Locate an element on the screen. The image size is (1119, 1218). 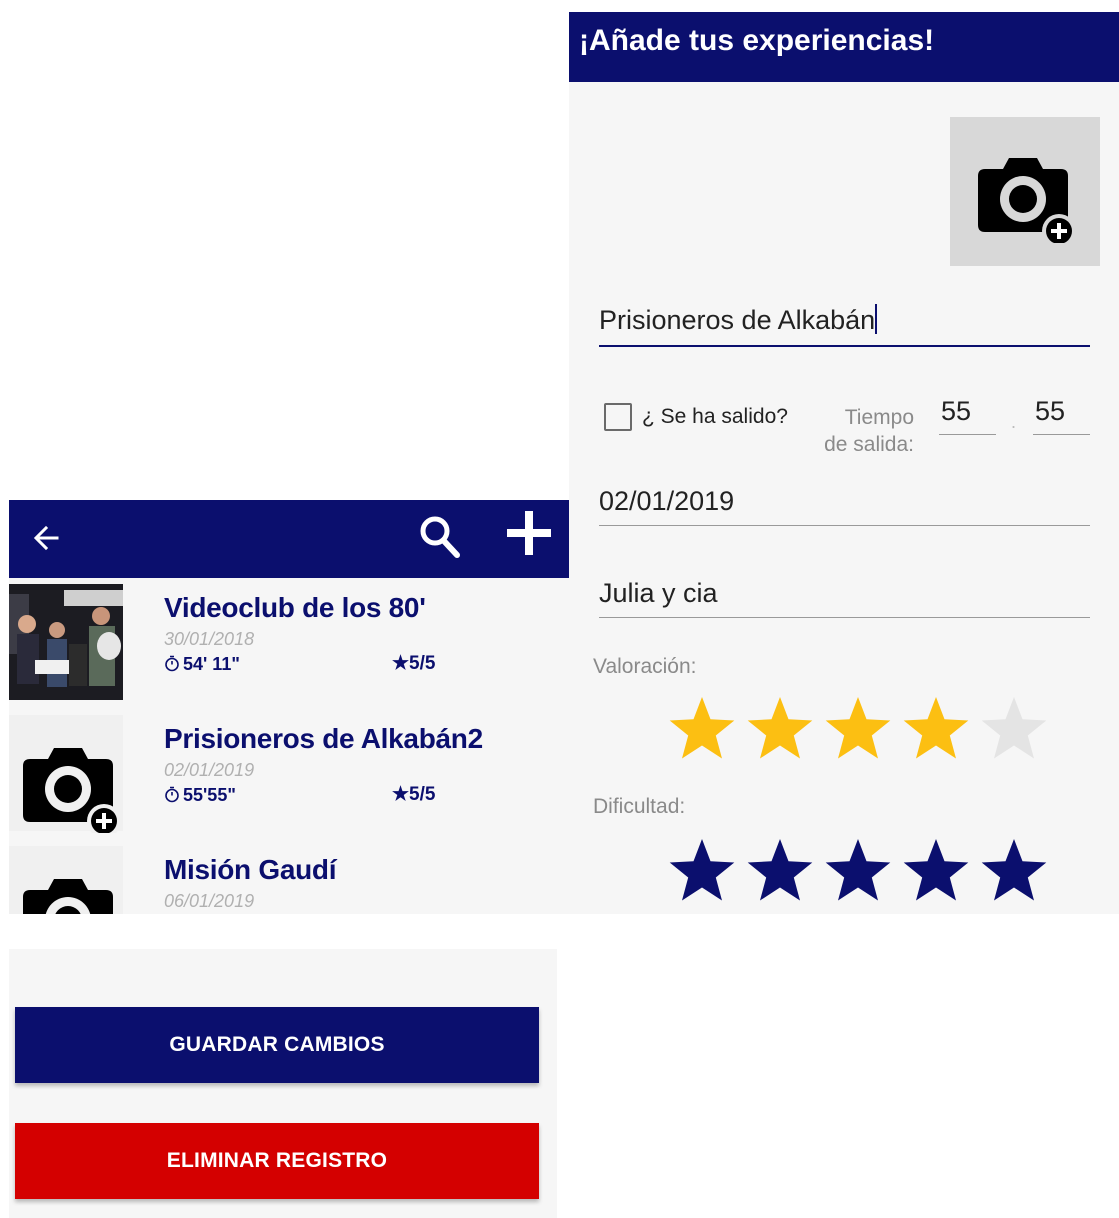
name-input-underline is located at coordinates (844, 346).